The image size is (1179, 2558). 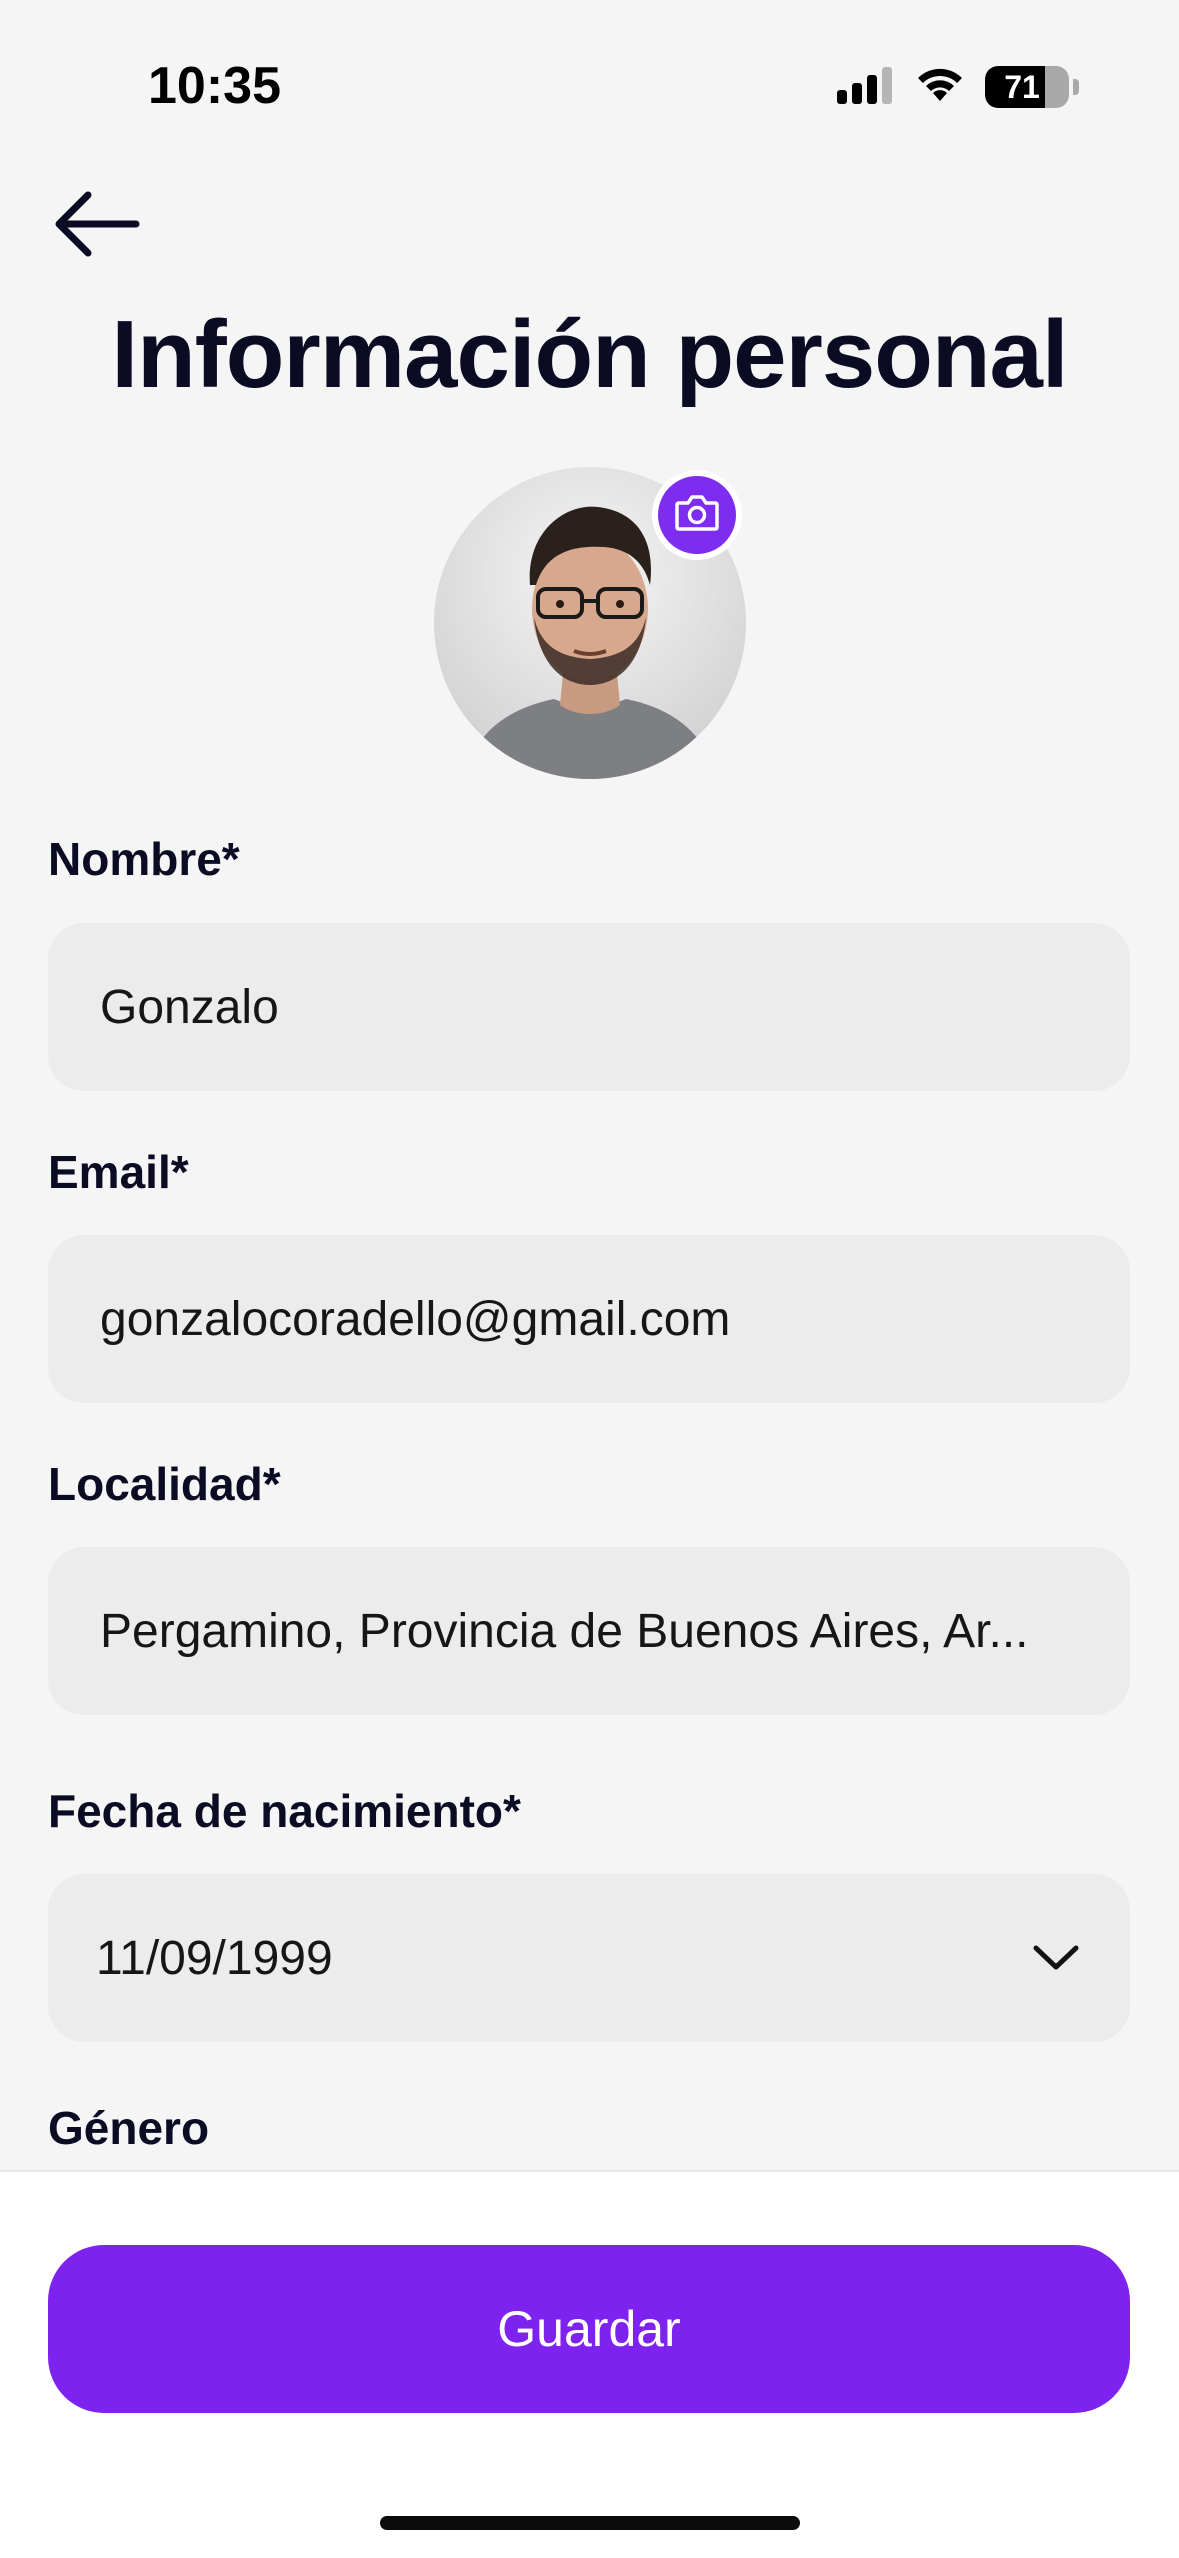 I want to click on back-button, so click(x=96, y=226).